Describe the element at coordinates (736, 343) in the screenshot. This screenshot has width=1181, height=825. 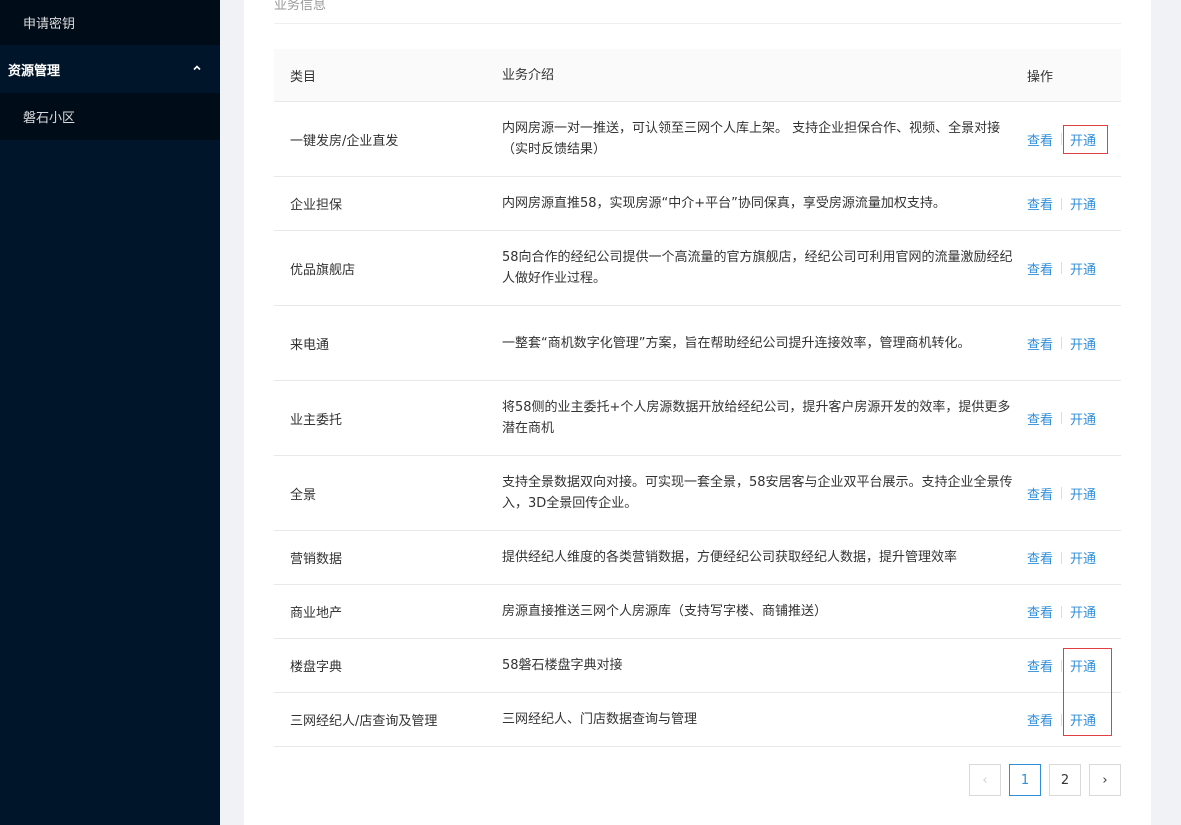
I see `row-description: 一整套“商机数字化管理”方案，旨在帮助经纪公司提升连接效率，管理商机转化。` at that location.